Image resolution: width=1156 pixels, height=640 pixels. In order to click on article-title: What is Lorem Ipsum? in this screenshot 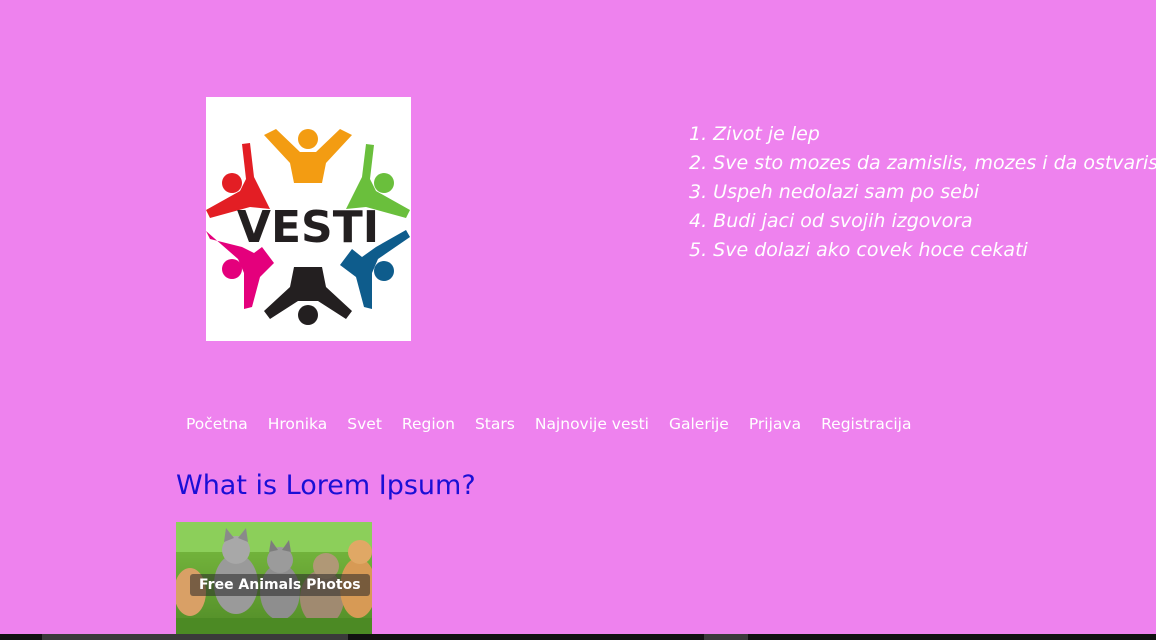, I will do `click(326, 485)`.